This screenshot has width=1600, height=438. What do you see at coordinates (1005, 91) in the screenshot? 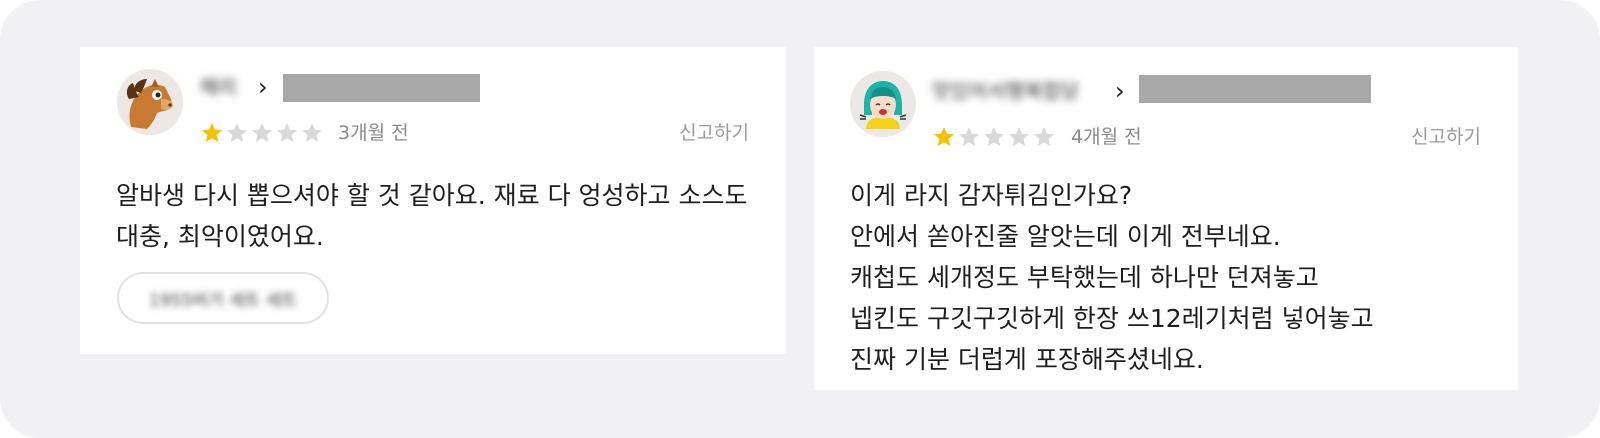
I see `author-name: 맛있어서행복합당` at bounding box center [1005, 91].